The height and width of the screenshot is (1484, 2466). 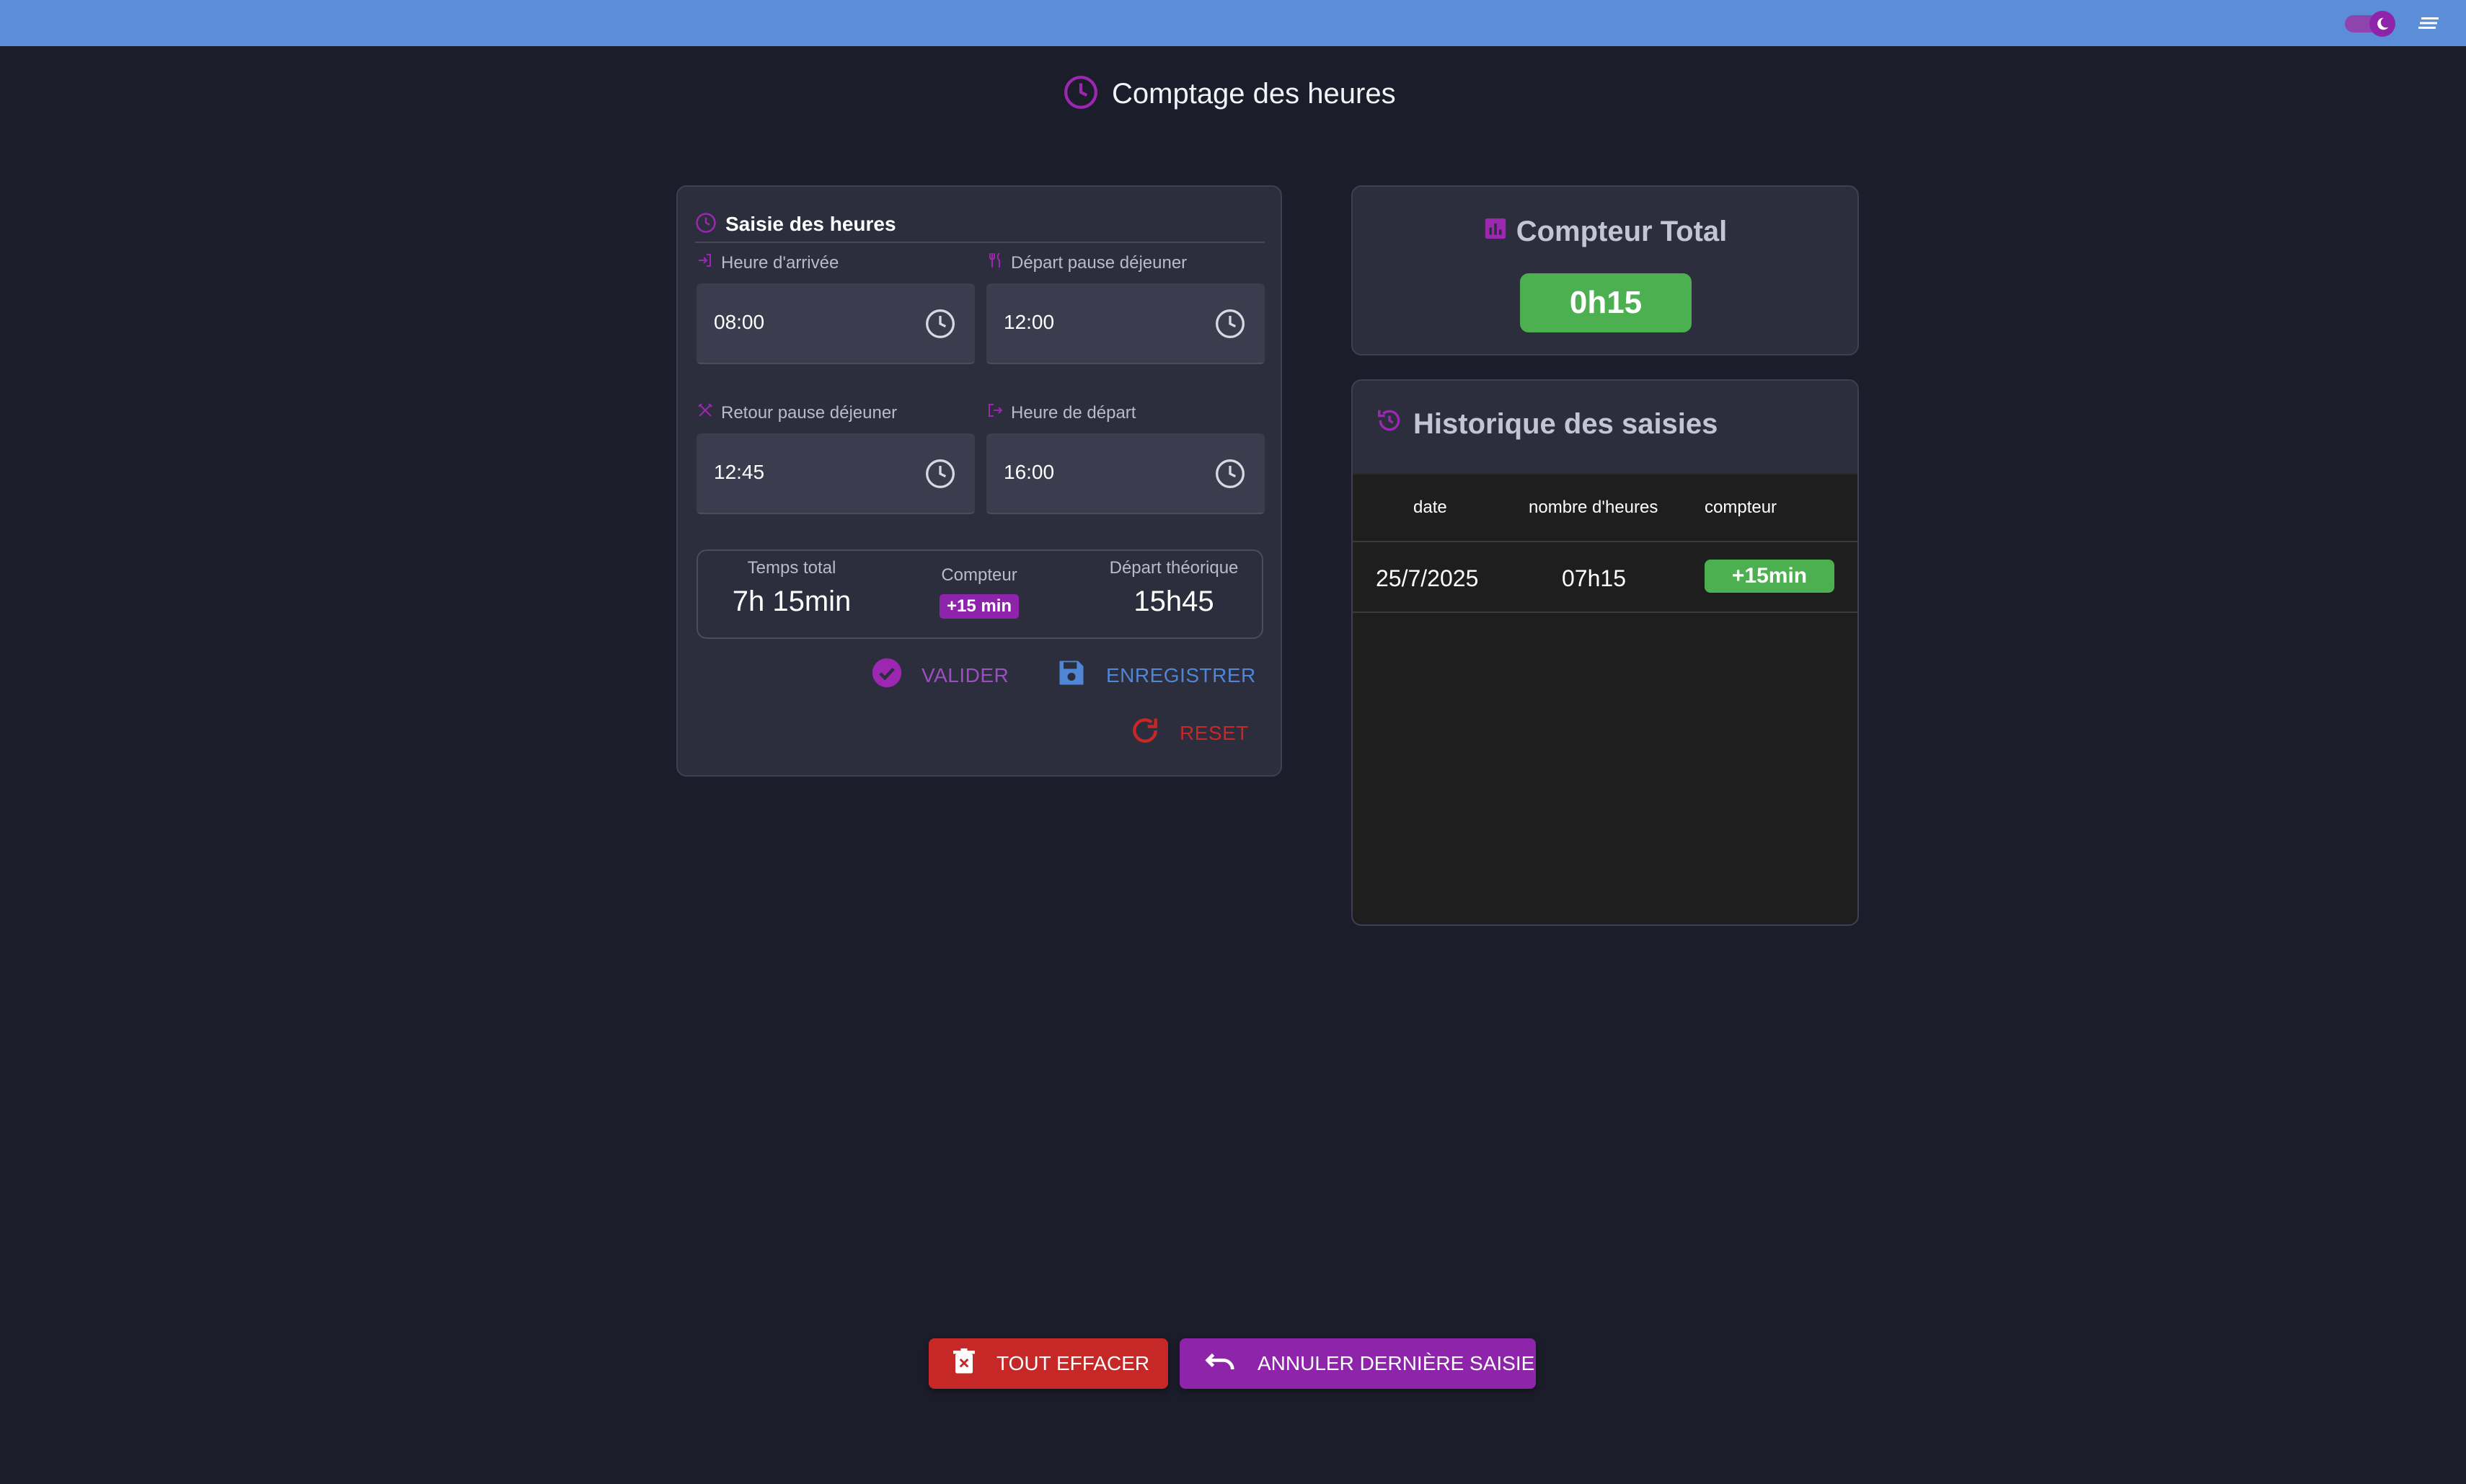 What do you see at coordinates (1605, 270) in the screenshot?
I see `total-counter-card: Compteur Total 0h15` at bounding box center [1605, 270].